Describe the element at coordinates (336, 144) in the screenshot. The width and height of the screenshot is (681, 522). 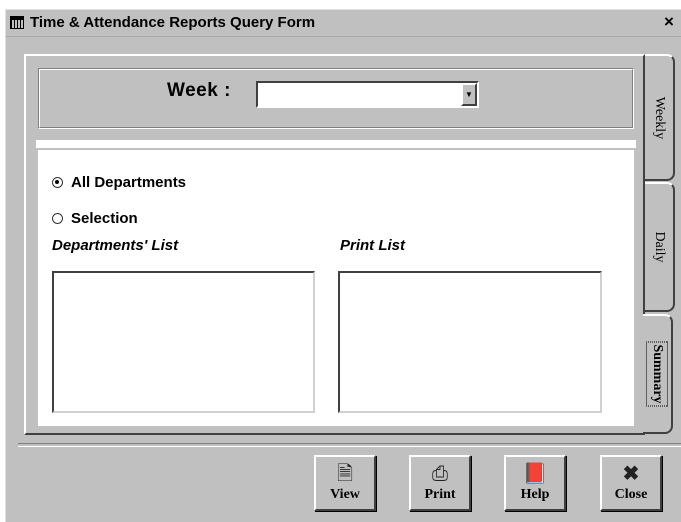
I see `divider` at that location.